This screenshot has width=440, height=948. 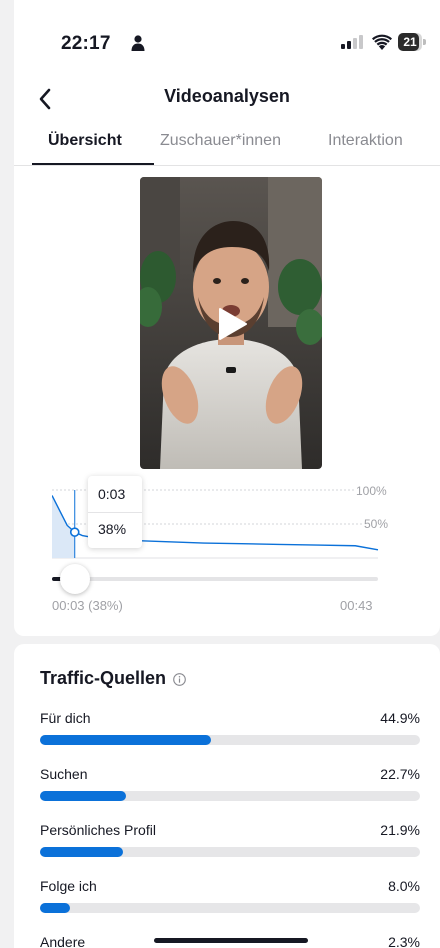 I want to click on playback-slider, so click(x=215, y=579).